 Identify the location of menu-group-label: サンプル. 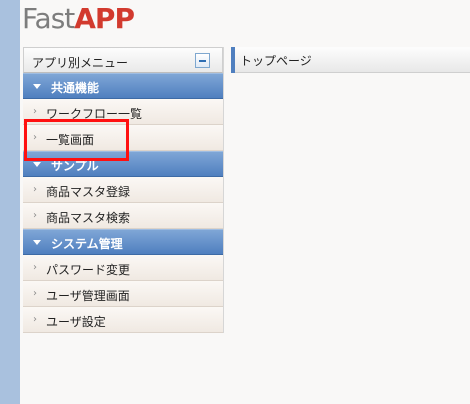
(75, 166).